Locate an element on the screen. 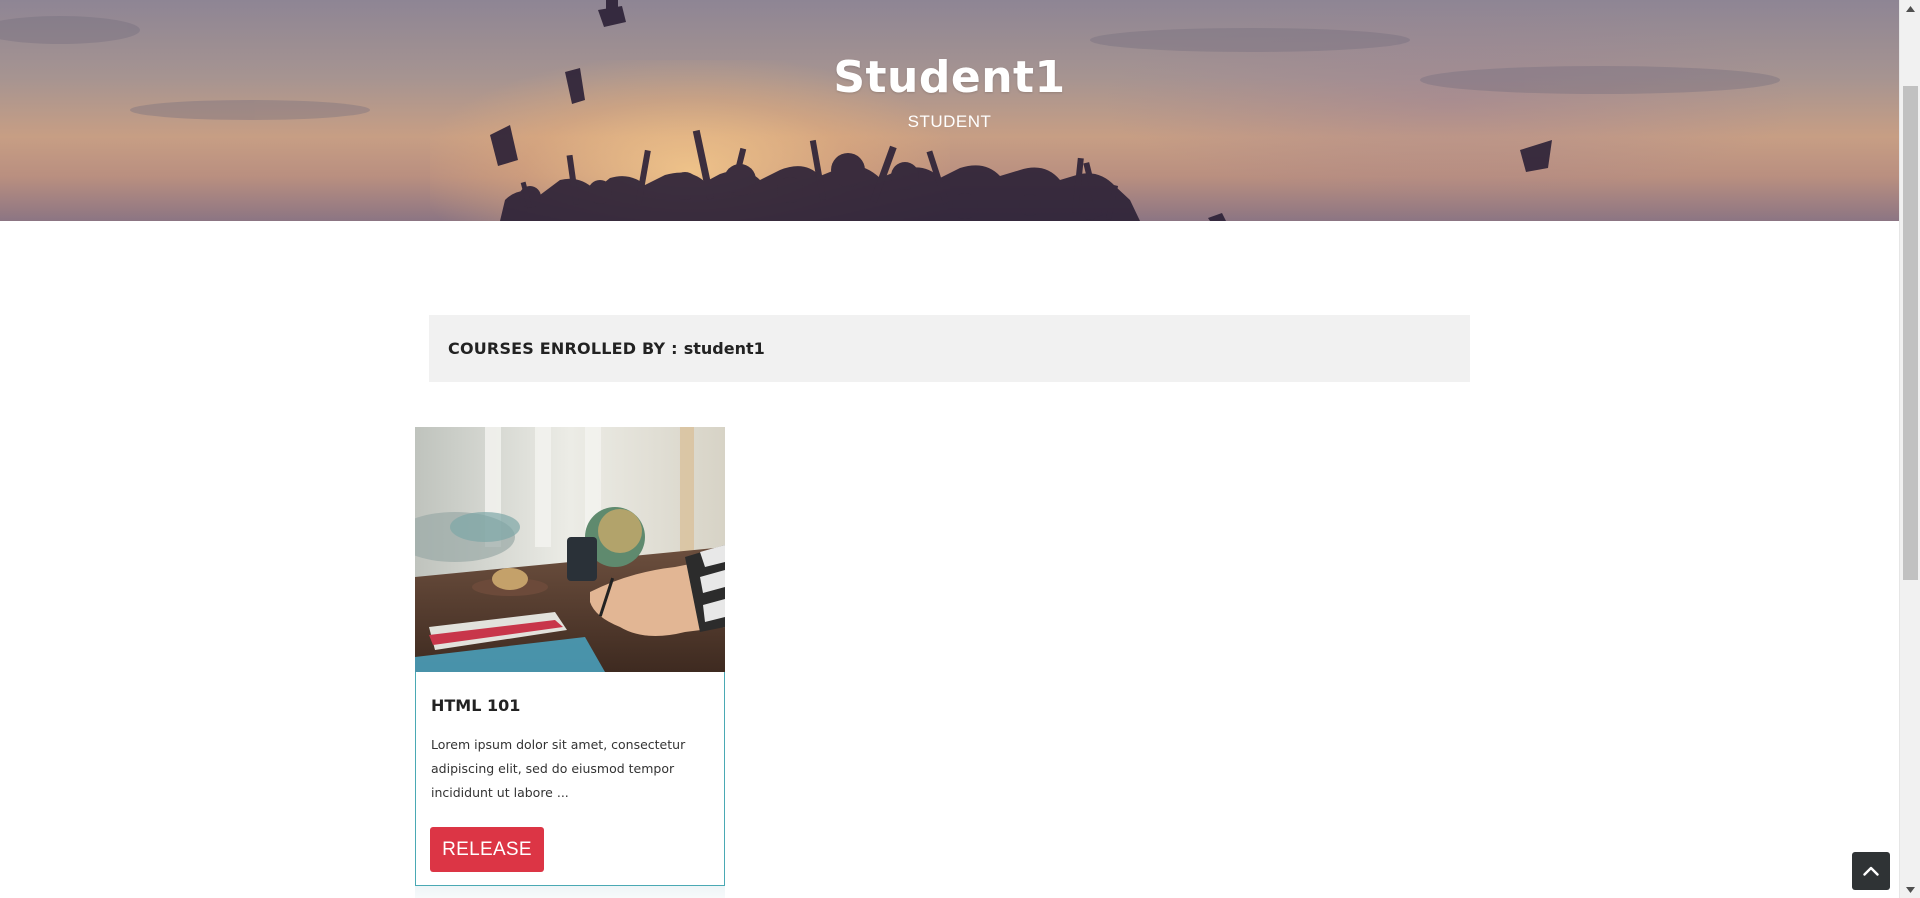  back-to-top-button is located at coordinates (1871, 871).